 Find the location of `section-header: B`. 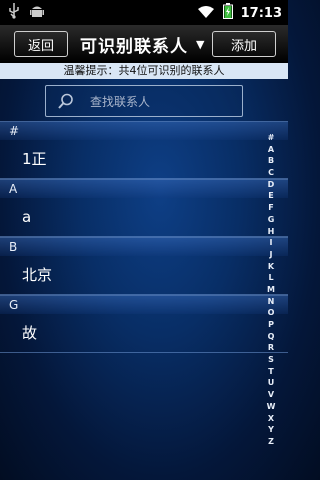

section-header: B is located at coordinates (144, 246).